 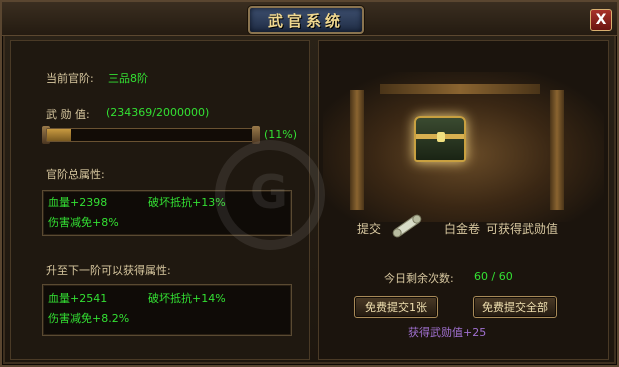 I want to click on close-button: X, so click(x=601, y=20).